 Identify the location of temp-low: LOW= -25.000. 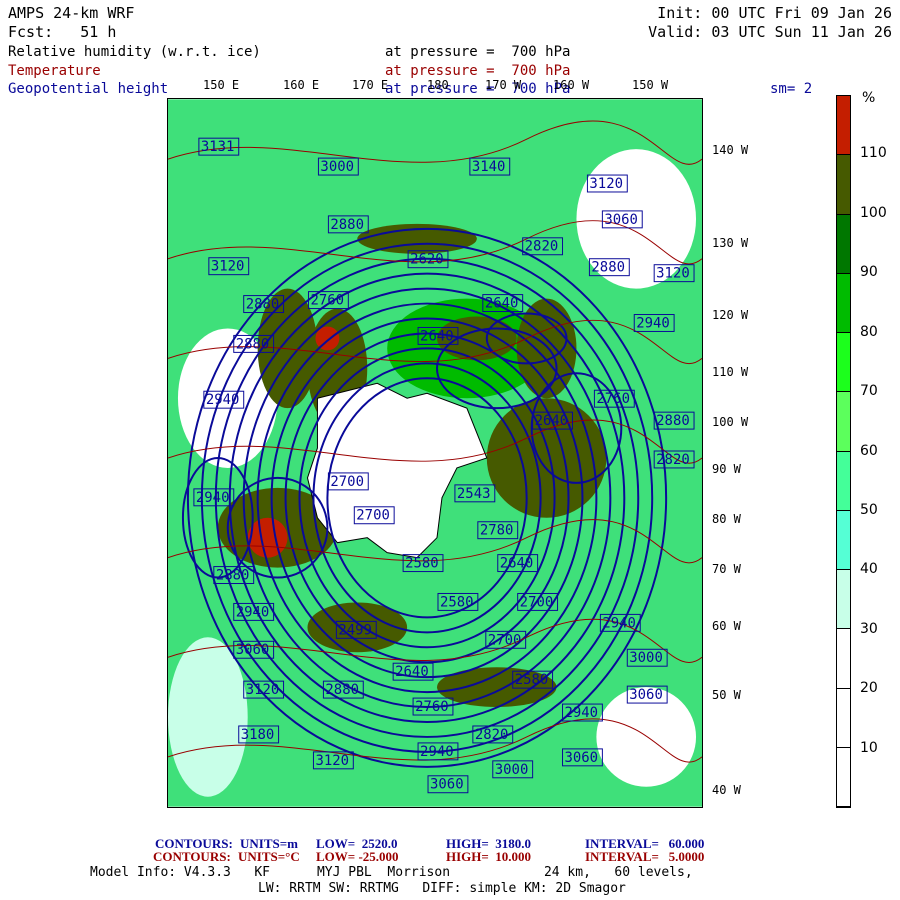
(357, 856).